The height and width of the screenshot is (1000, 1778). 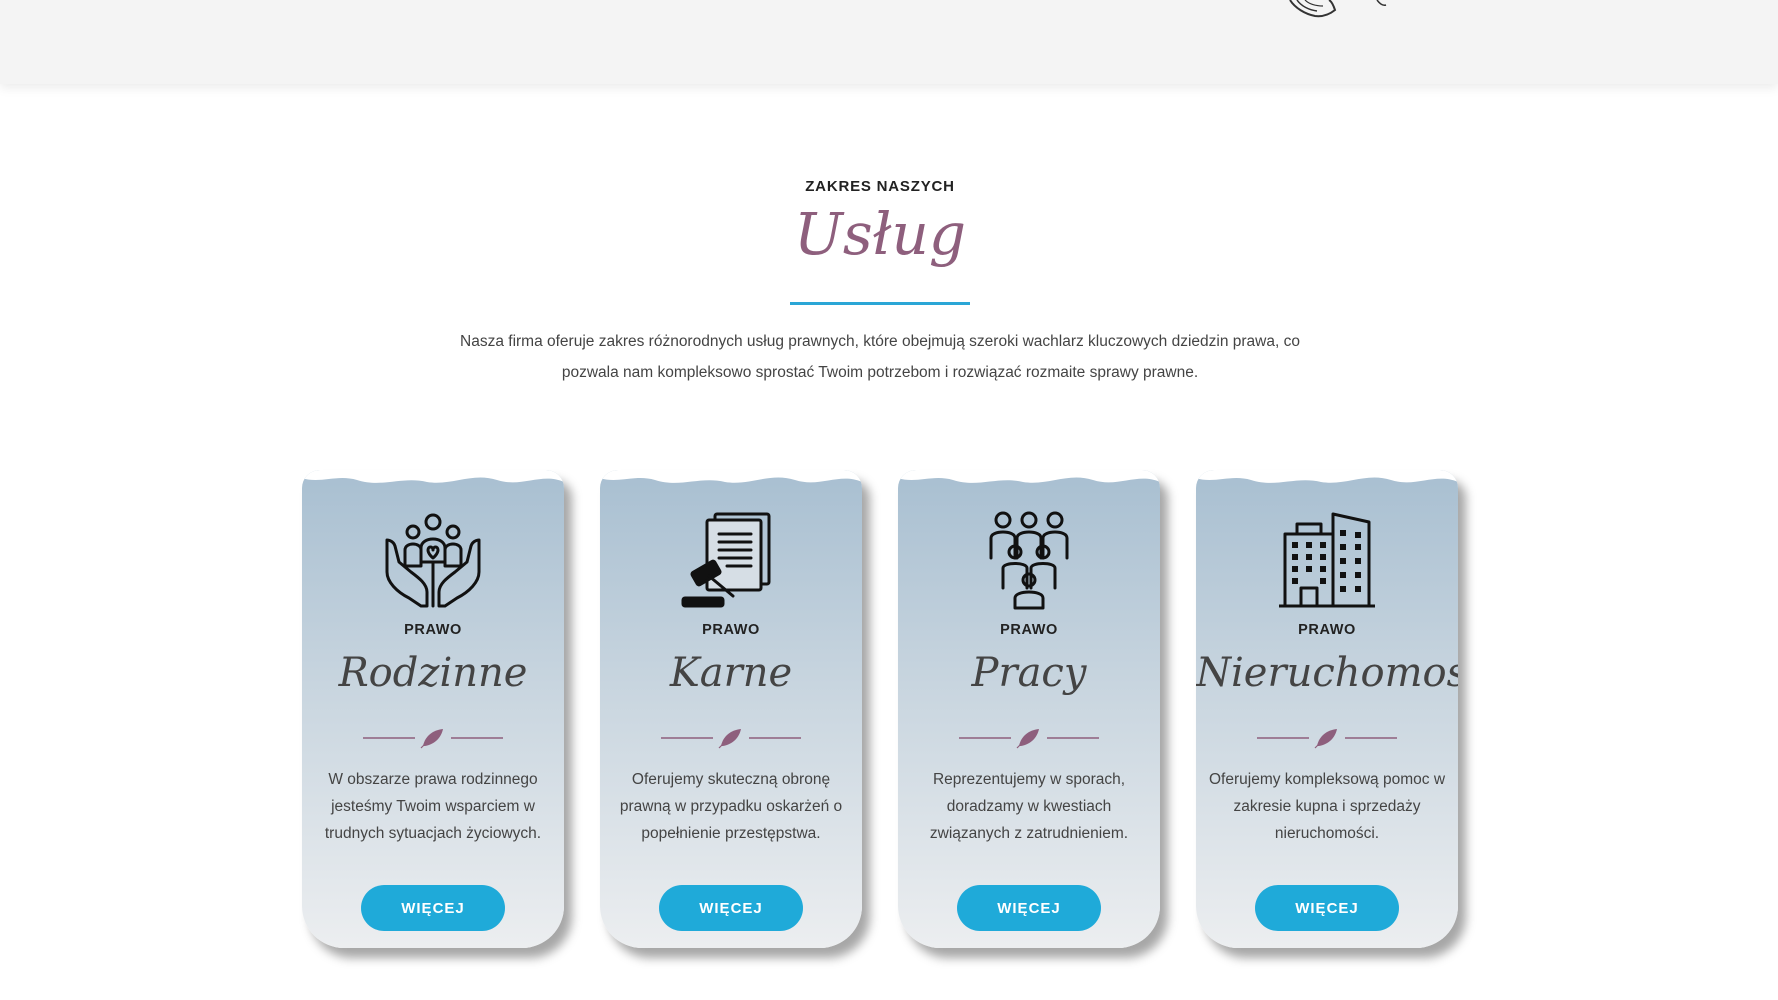 I want to click on card-title: Nieruchomości, so click(x=1327, y=673).